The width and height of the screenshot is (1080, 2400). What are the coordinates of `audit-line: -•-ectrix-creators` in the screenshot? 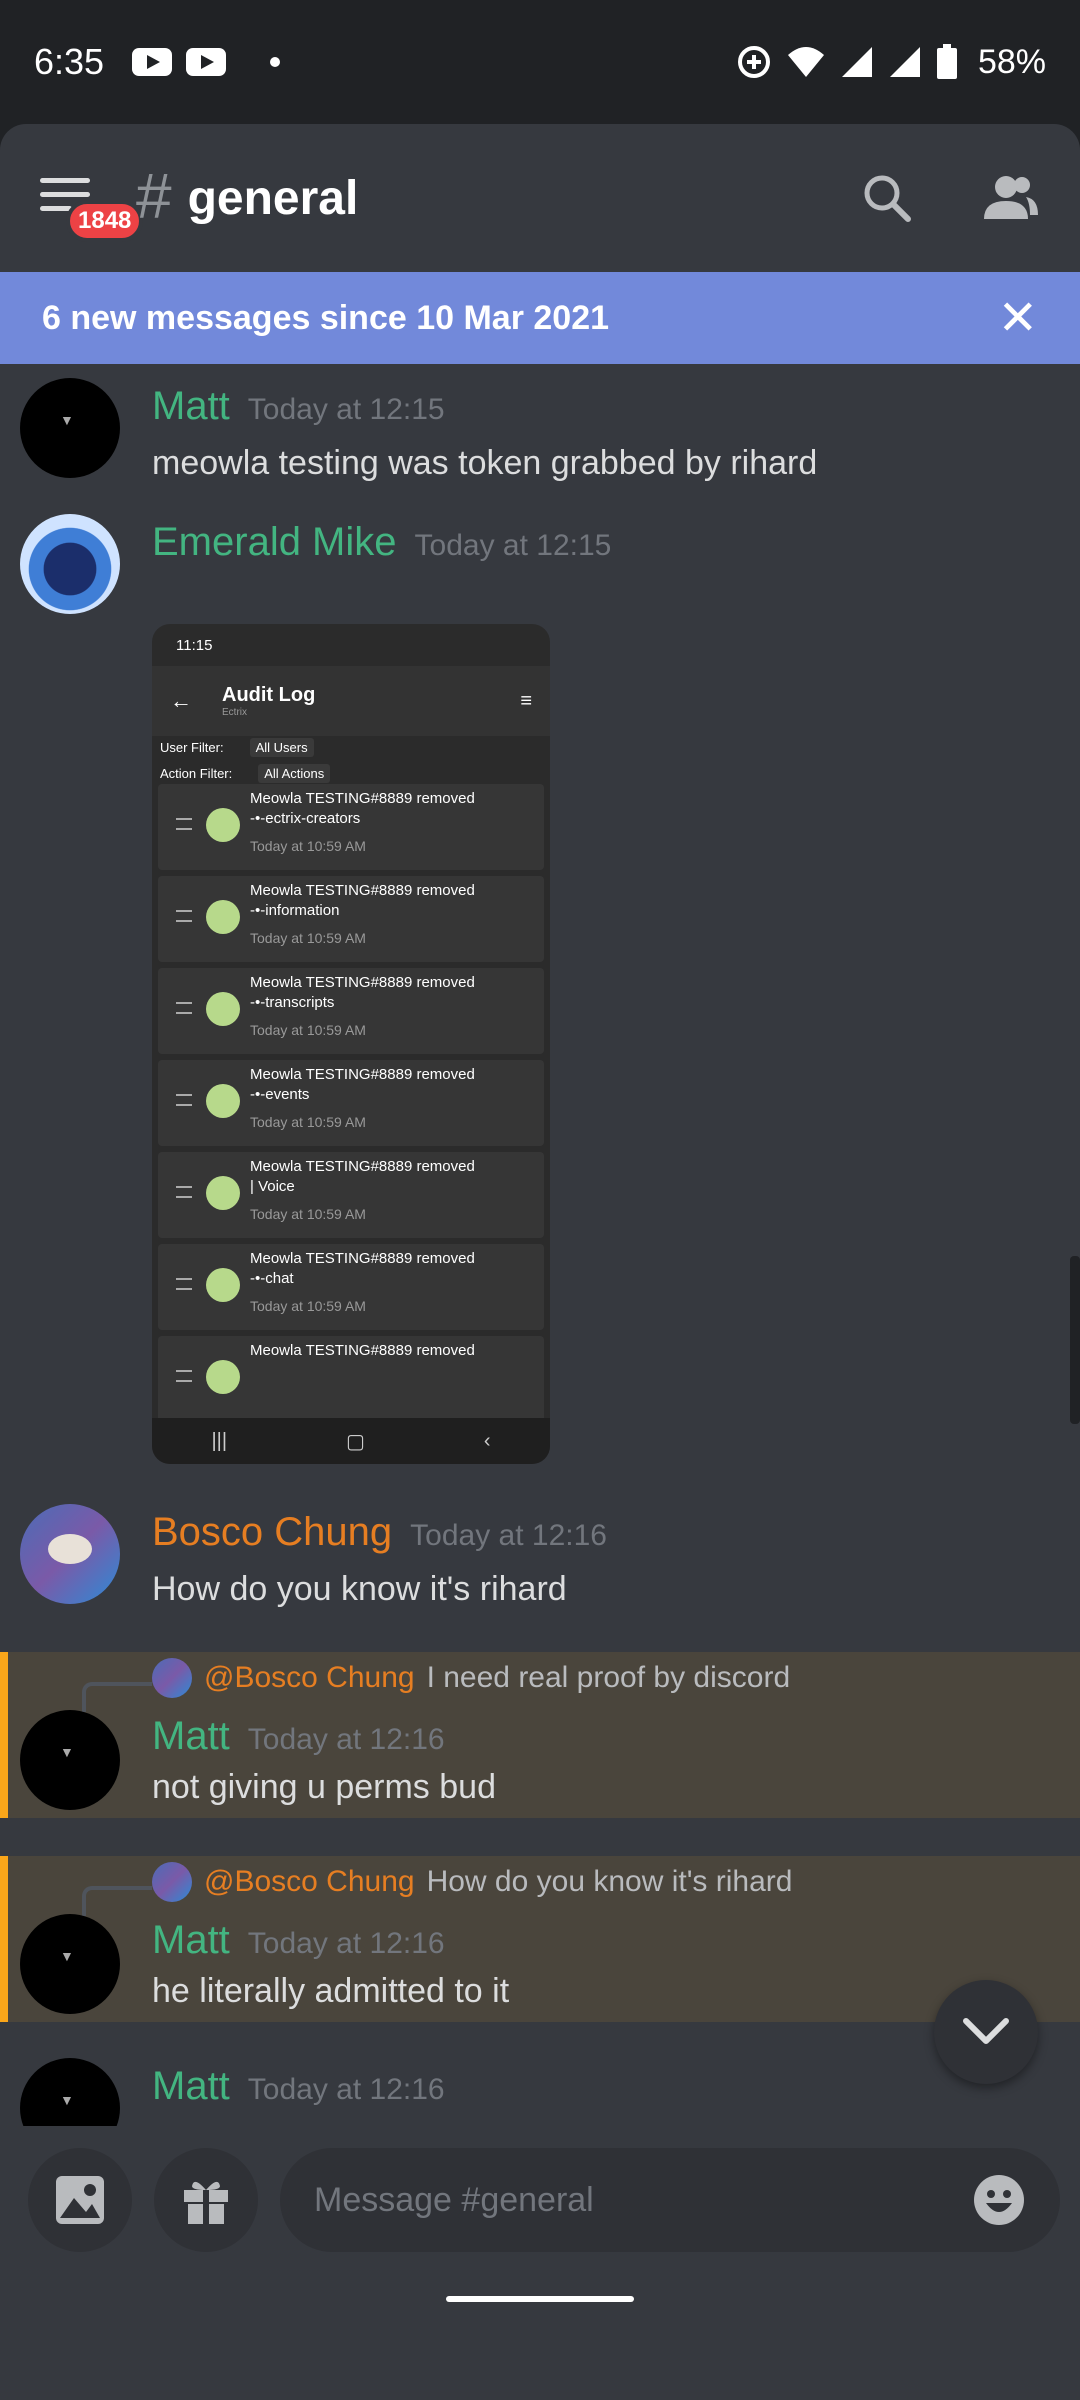 It's located at (305, 818).